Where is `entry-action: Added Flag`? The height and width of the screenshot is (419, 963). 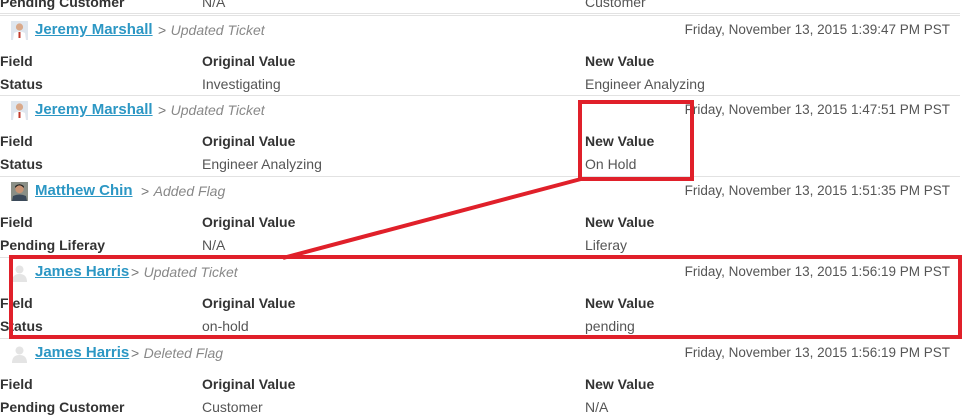 entry-action: Added Flag is located at coordinates (189, 191).